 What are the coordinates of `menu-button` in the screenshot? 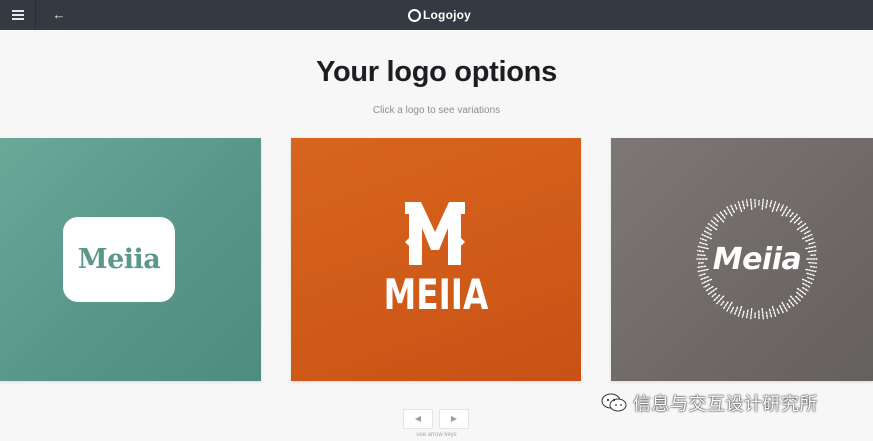 It's located at (18, 15).